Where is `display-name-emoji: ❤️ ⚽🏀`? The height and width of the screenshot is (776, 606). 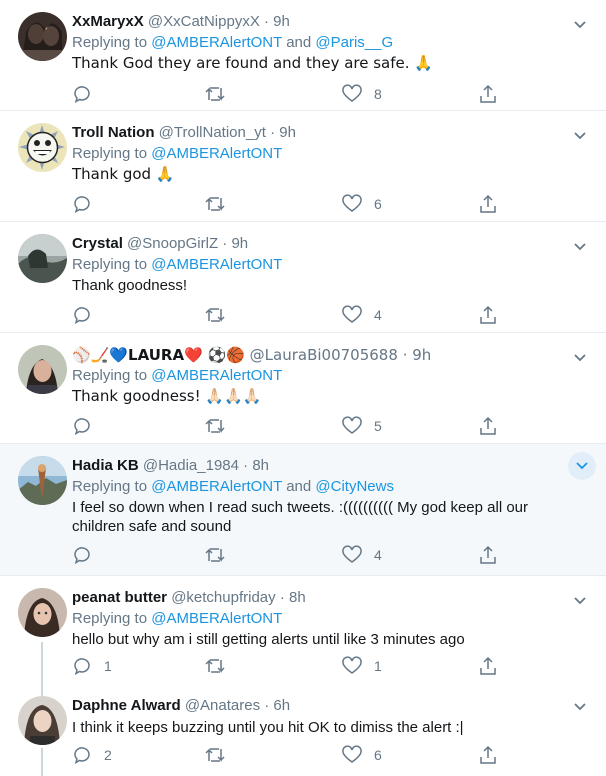 display-name-emoji: ❤️ ⚽🏀 is located at coordinates (214, 355).